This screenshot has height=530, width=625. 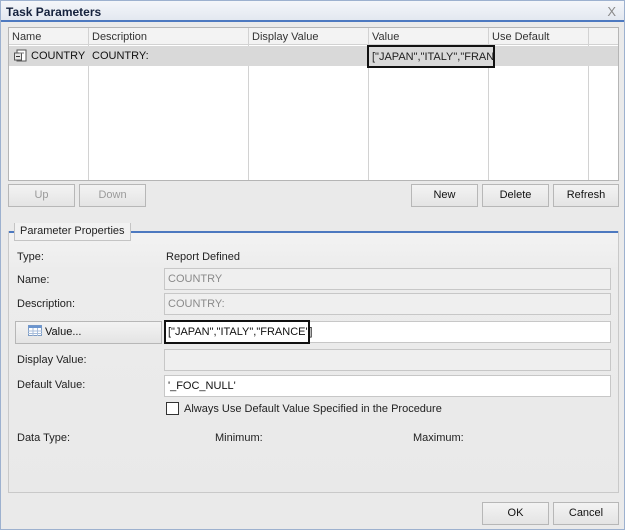 What do you see at coordinates (313, 56) in the screenshot?
I see `table-row: COUNTRY COUNTRY: ["JAPAN","ITALY","FRAN` at bounding box center [313, 56].